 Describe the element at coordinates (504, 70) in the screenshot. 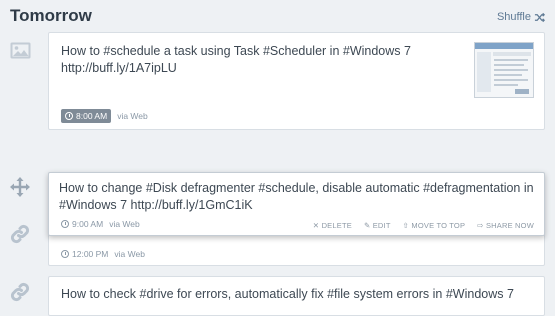

I see `post-thumbnail` at that location.